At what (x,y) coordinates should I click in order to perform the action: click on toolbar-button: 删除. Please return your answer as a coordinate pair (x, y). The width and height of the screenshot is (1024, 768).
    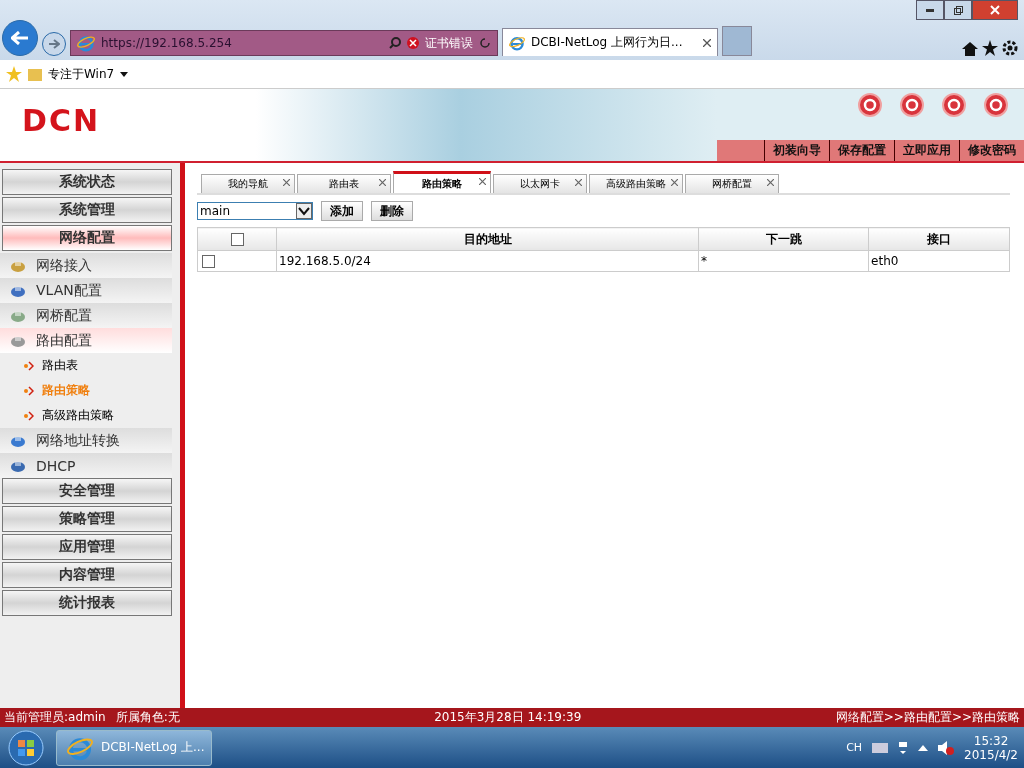
    Looking at the image, I should click on (392, 211).